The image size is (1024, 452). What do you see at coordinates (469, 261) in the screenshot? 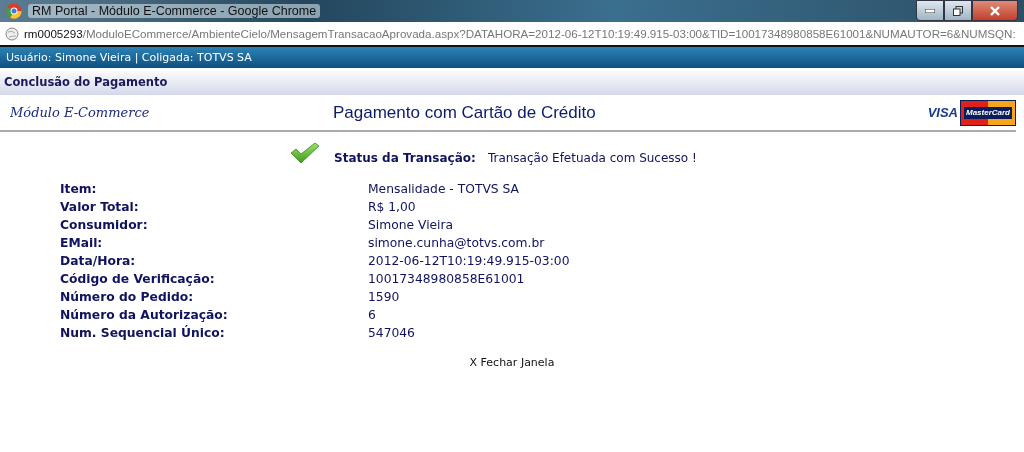
I see `detail-value: 2012-06-12T10:19:49.915-03:00` at bounding box center [469, 261].